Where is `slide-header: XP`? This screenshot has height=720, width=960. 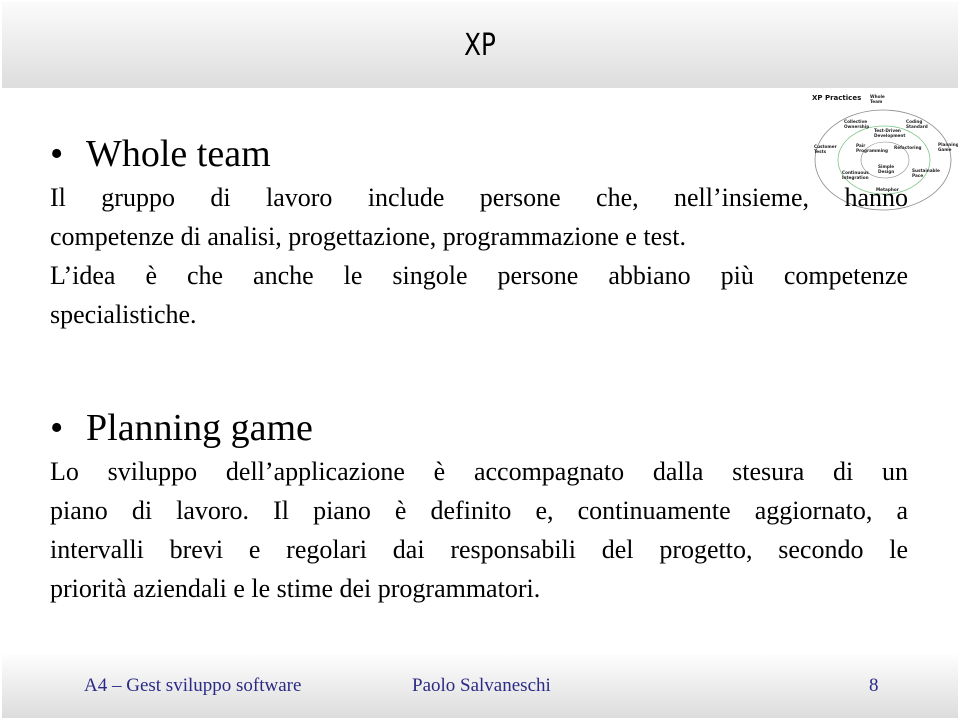 slide-header: XP is located at coordinates (480, 45).